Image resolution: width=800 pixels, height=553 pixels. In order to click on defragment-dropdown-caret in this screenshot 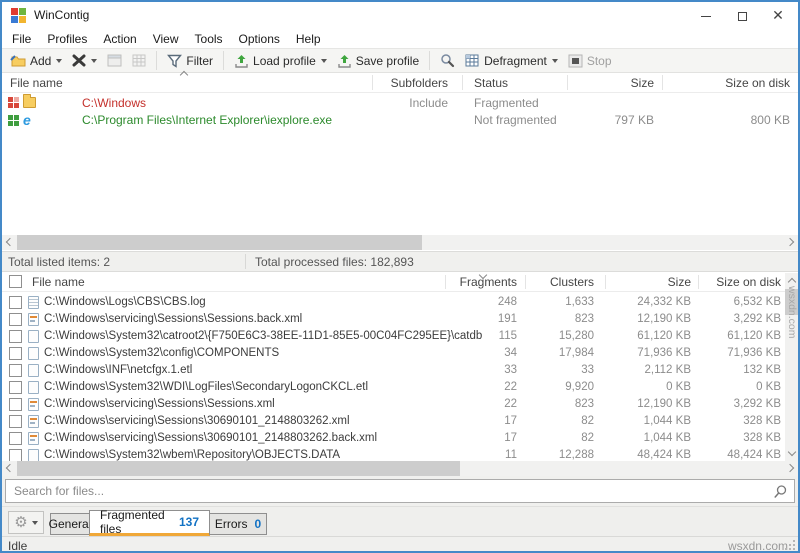, I will do `click(554, 60)`.